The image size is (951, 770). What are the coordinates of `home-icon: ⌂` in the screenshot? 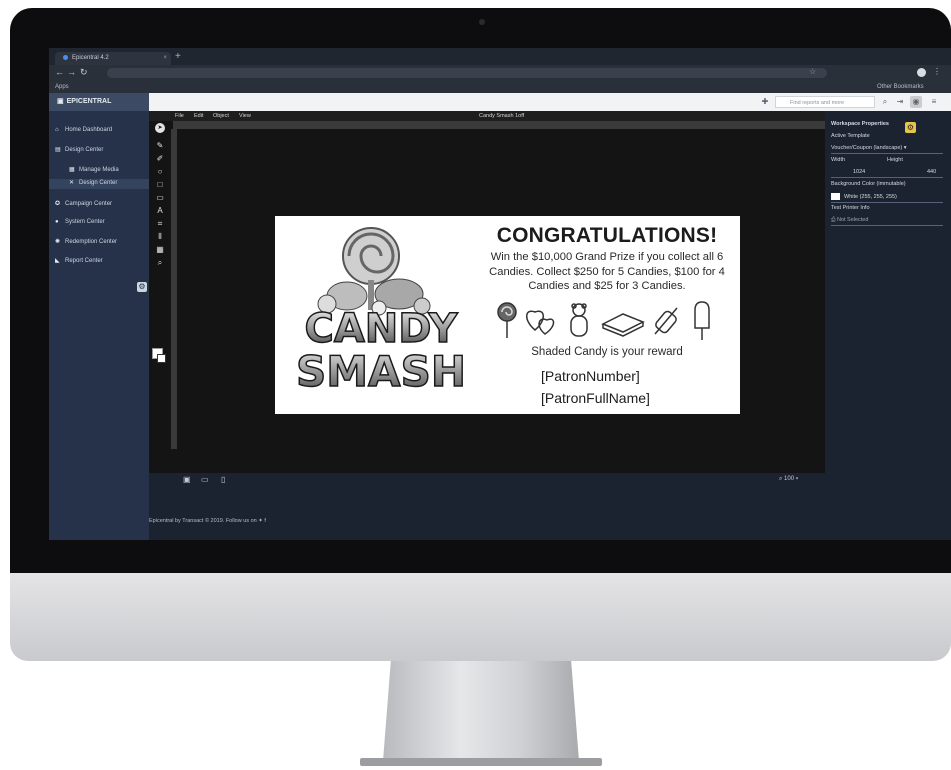 It's located at (57, 130).